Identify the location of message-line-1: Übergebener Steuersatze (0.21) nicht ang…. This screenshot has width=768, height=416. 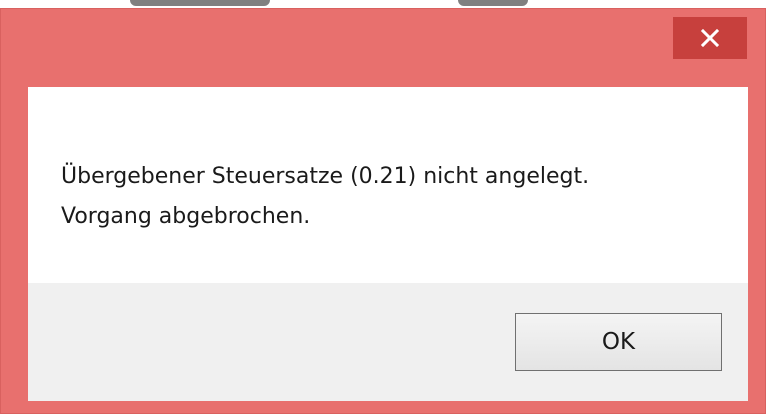
(325, 176).